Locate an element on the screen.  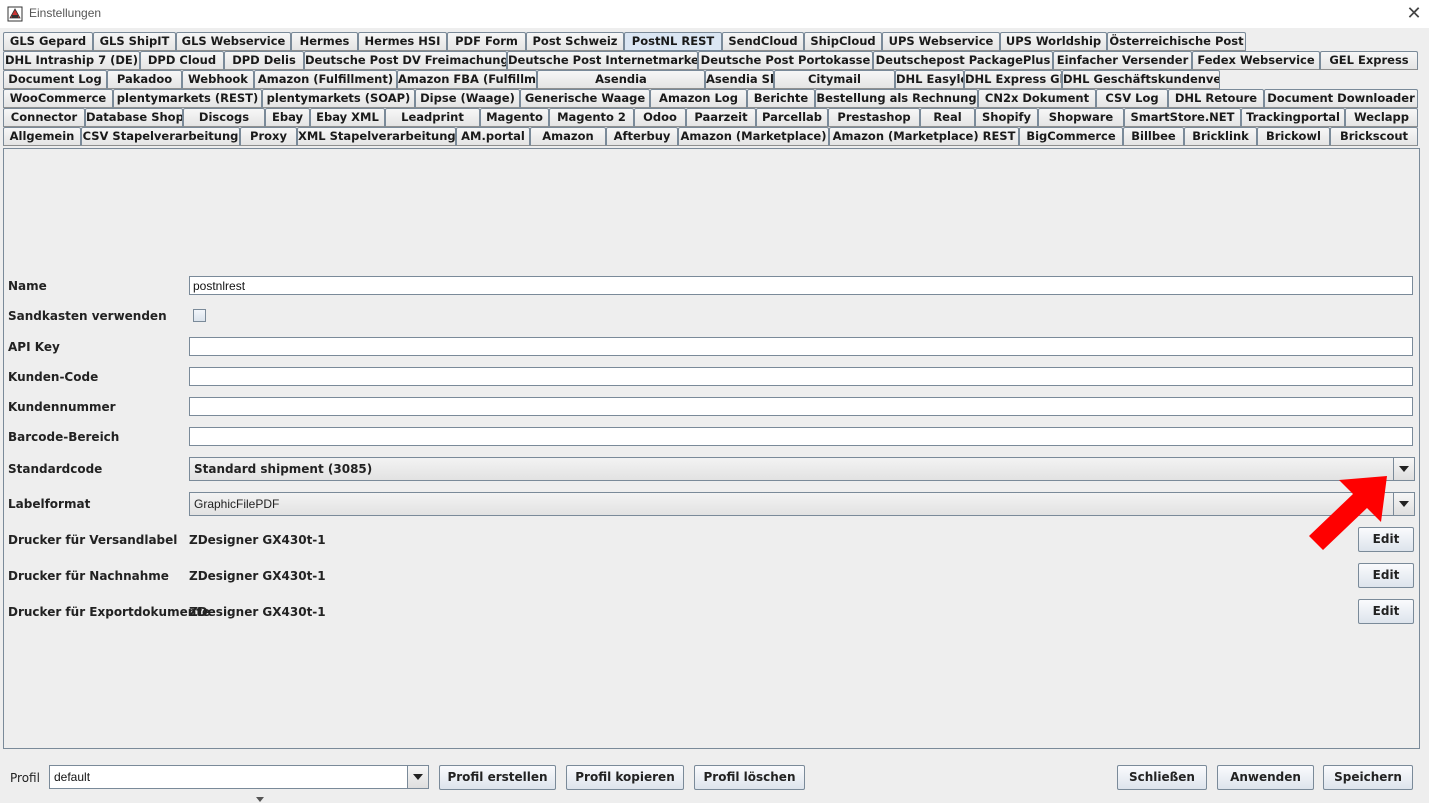
tab-xml-stapelverarbeitung: XML Stapelverarbeitung is located at coordinates (376, 136).